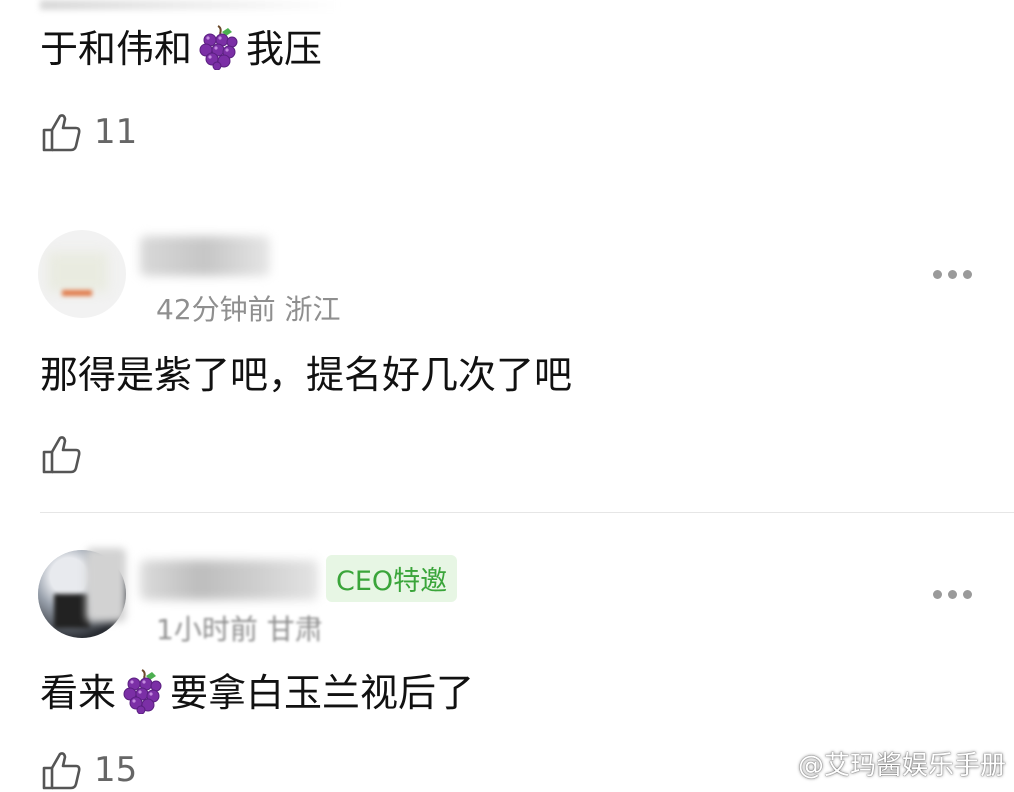 The width and height of the screenshot is (1014, 792). I want to click on comment-3-location: 甘肃, so click(294, 629).